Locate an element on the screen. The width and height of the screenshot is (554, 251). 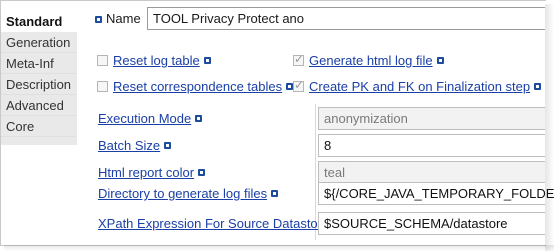
reset-correspondence-option: Reset correspondence tables is located at coordinates (195, 86).